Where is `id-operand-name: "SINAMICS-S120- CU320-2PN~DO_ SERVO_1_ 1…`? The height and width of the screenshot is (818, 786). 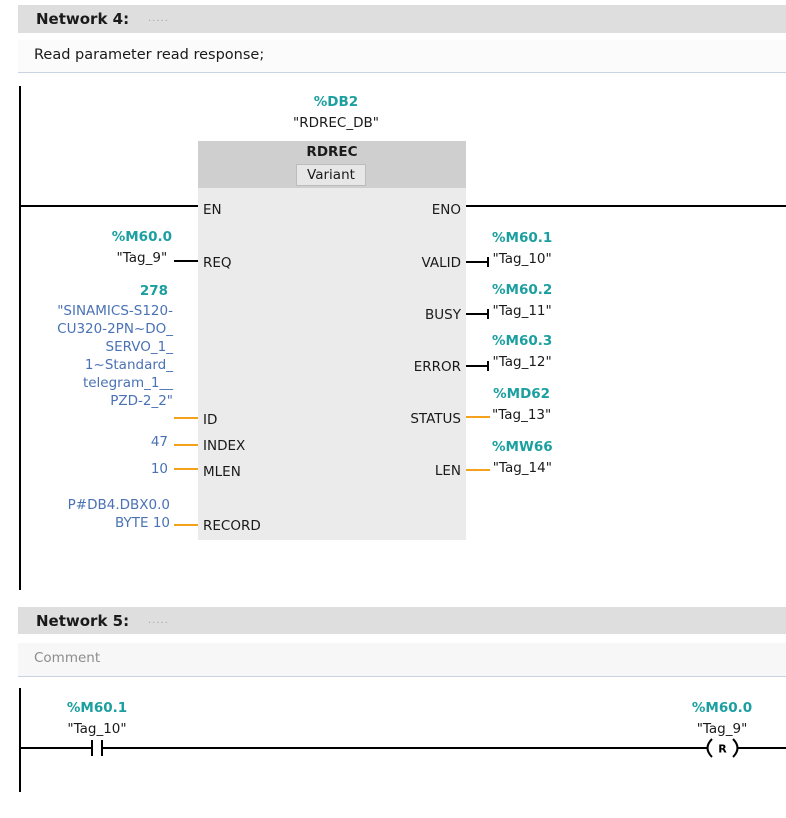 id-operand-name: "SINAMICS-S120- CU320-2PN~DO_ SERVO_1_ 1… is located at coordinates (115, 356).